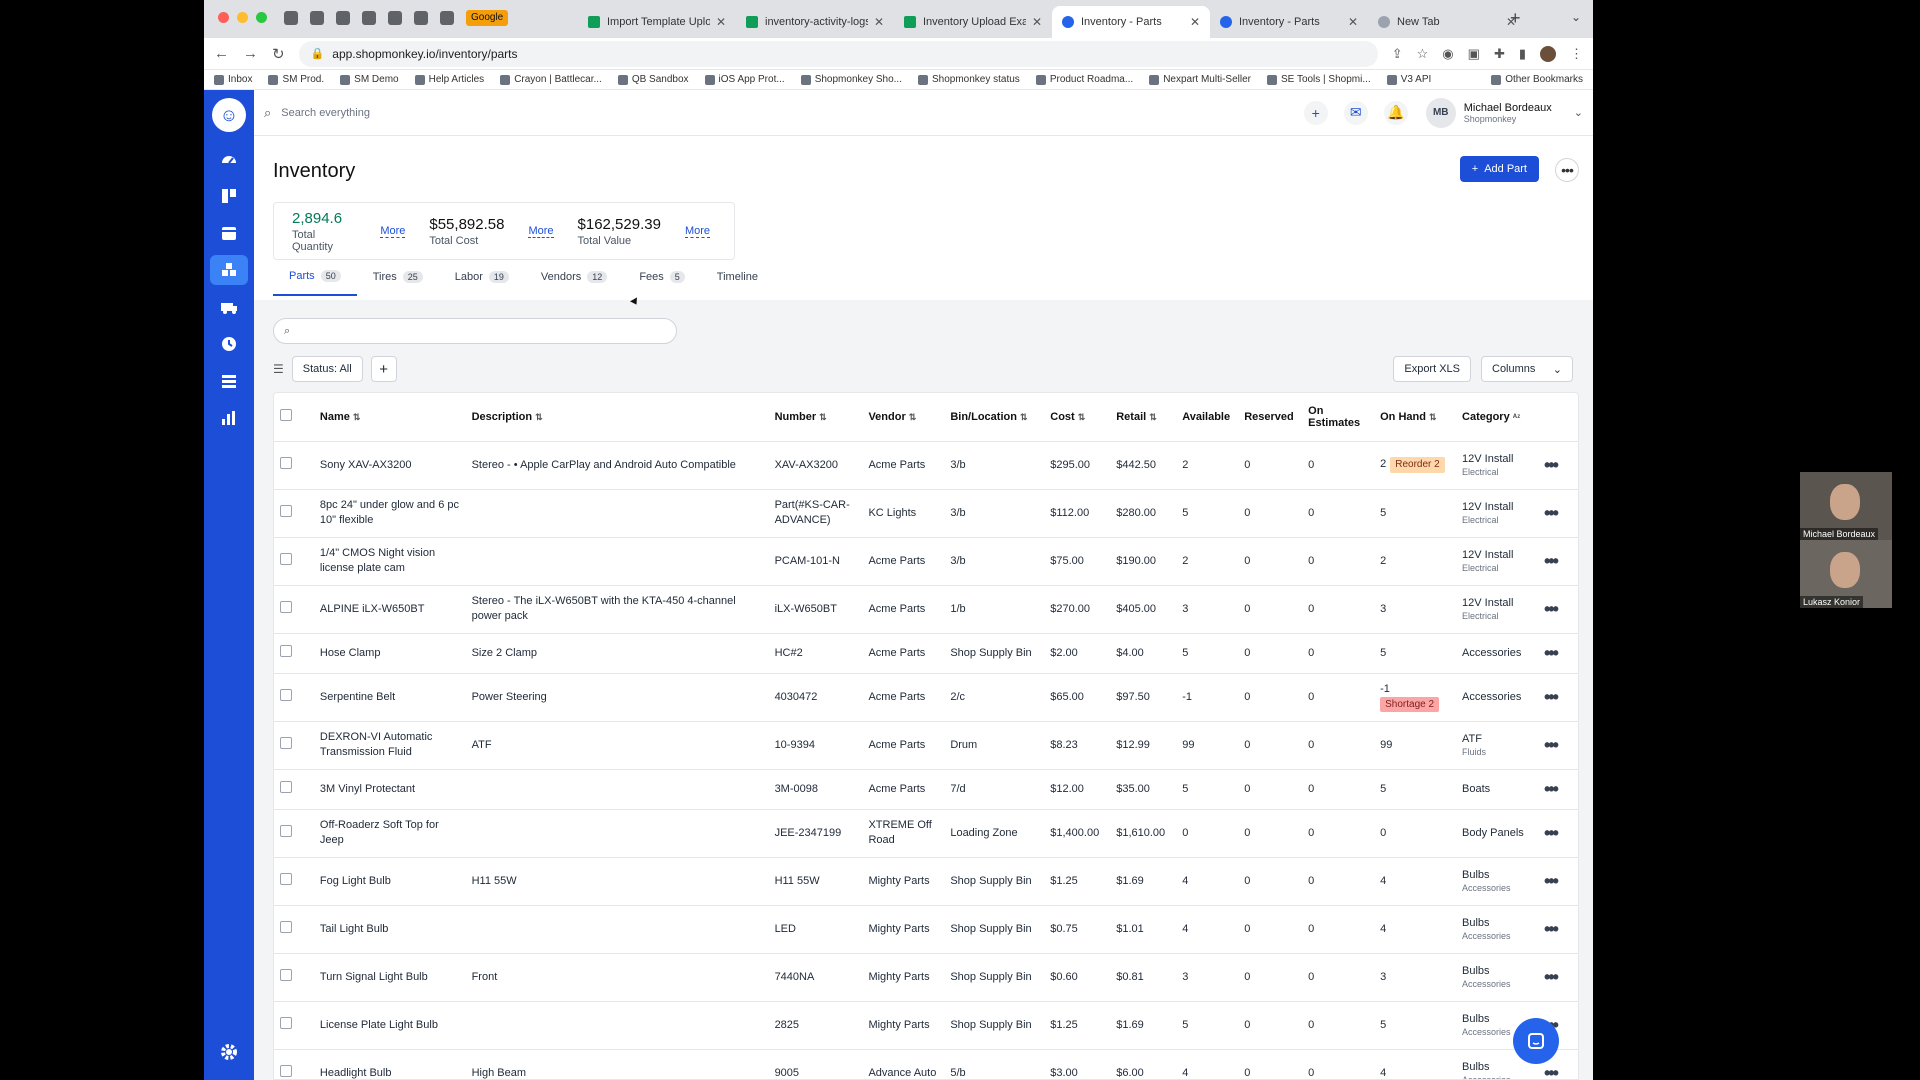 The width and height of the screenshot is (1920, 1080). What do you see at coordinates (1289, 22) in the screenshot?
I see `browser-tab: Inventory - Parts ✕` at bounding box center [1289, 22].